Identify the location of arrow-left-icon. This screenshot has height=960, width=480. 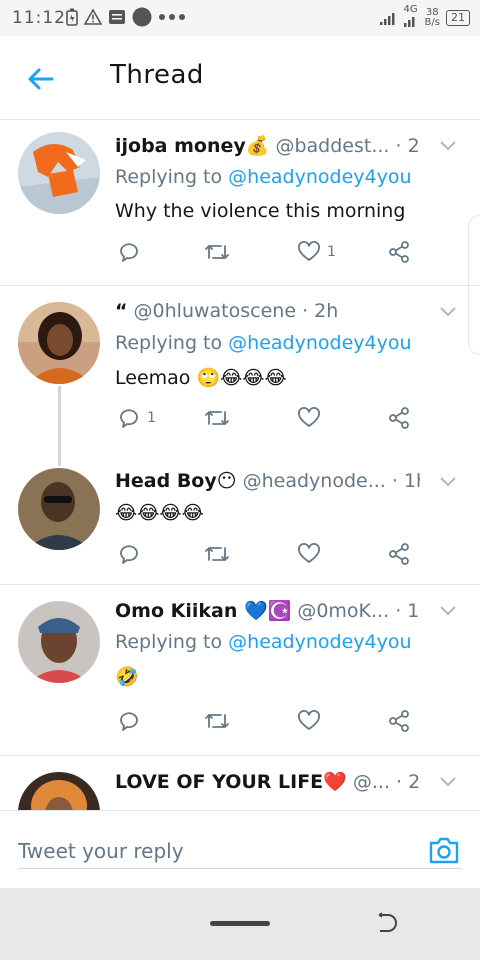
(41, 79).